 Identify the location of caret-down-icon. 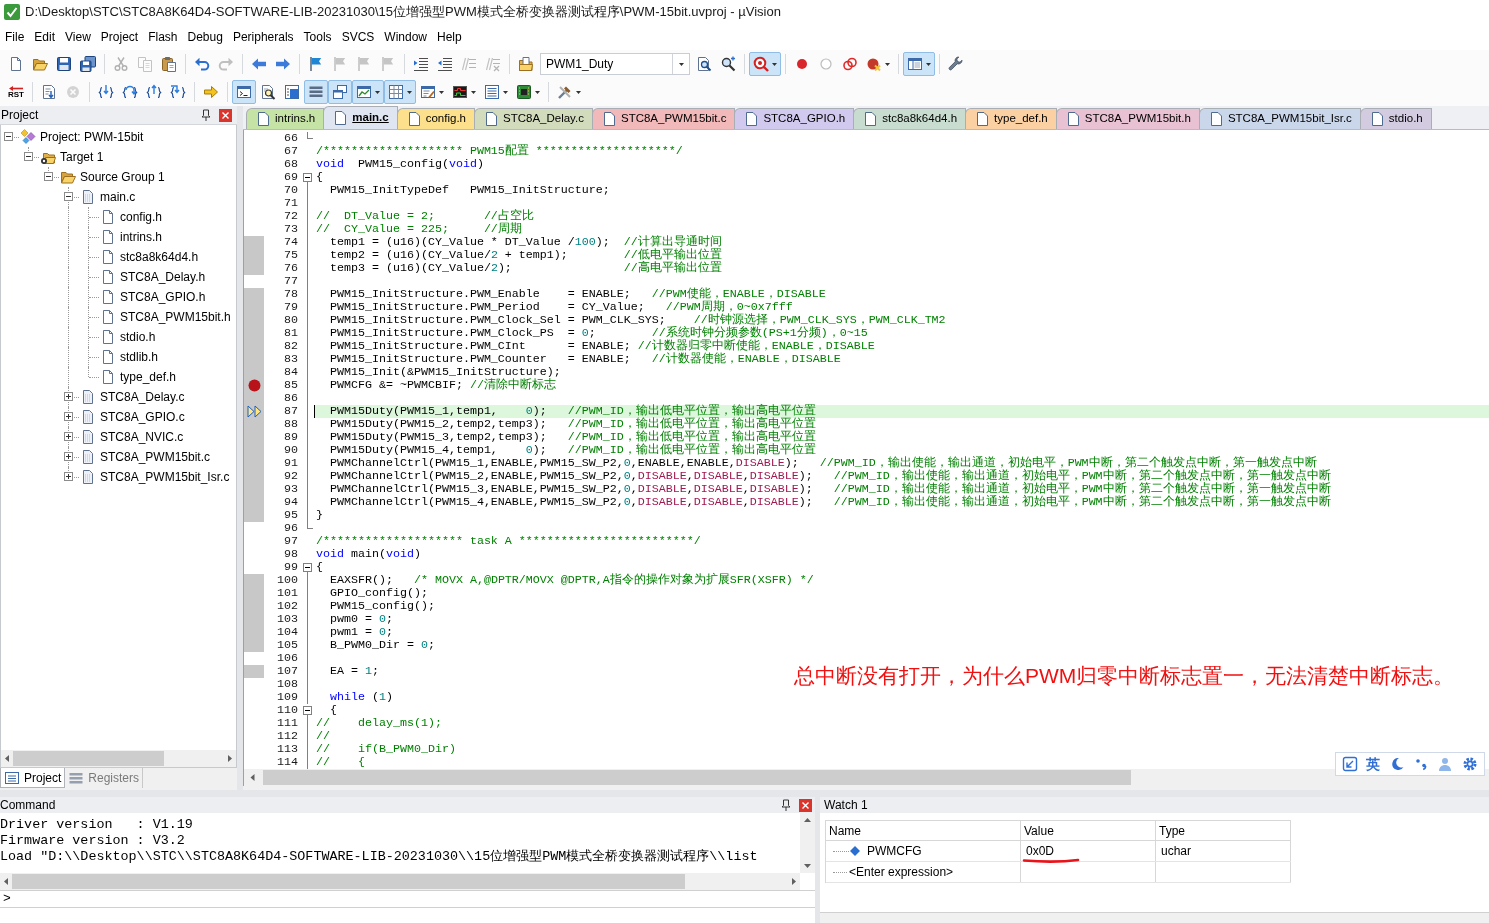
(441, 92).